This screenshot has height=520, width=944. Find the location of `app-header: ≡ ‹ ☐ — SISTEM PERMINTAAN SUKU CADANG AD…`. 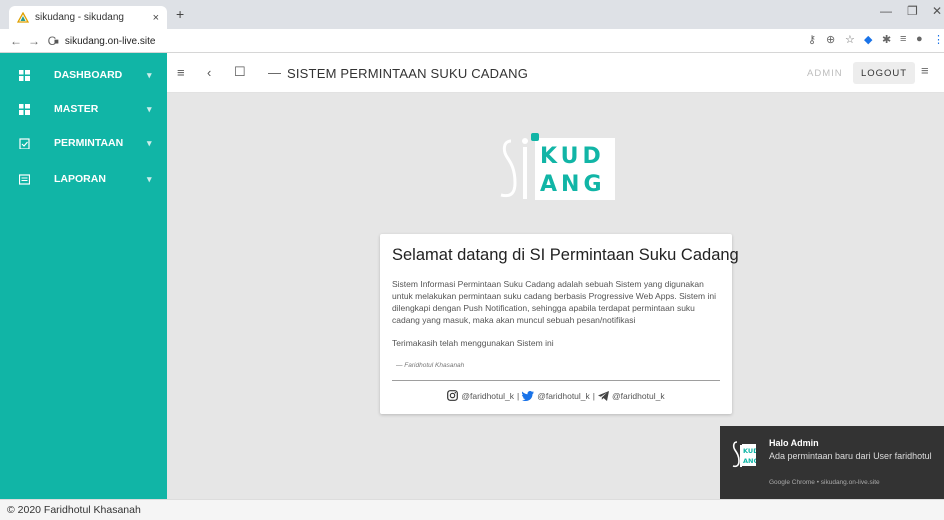

app-header: ≡ ‹ ☐ — SISTEM PERMINTAAN SUKU CADANG AD… is located at coordinates (555, 73).